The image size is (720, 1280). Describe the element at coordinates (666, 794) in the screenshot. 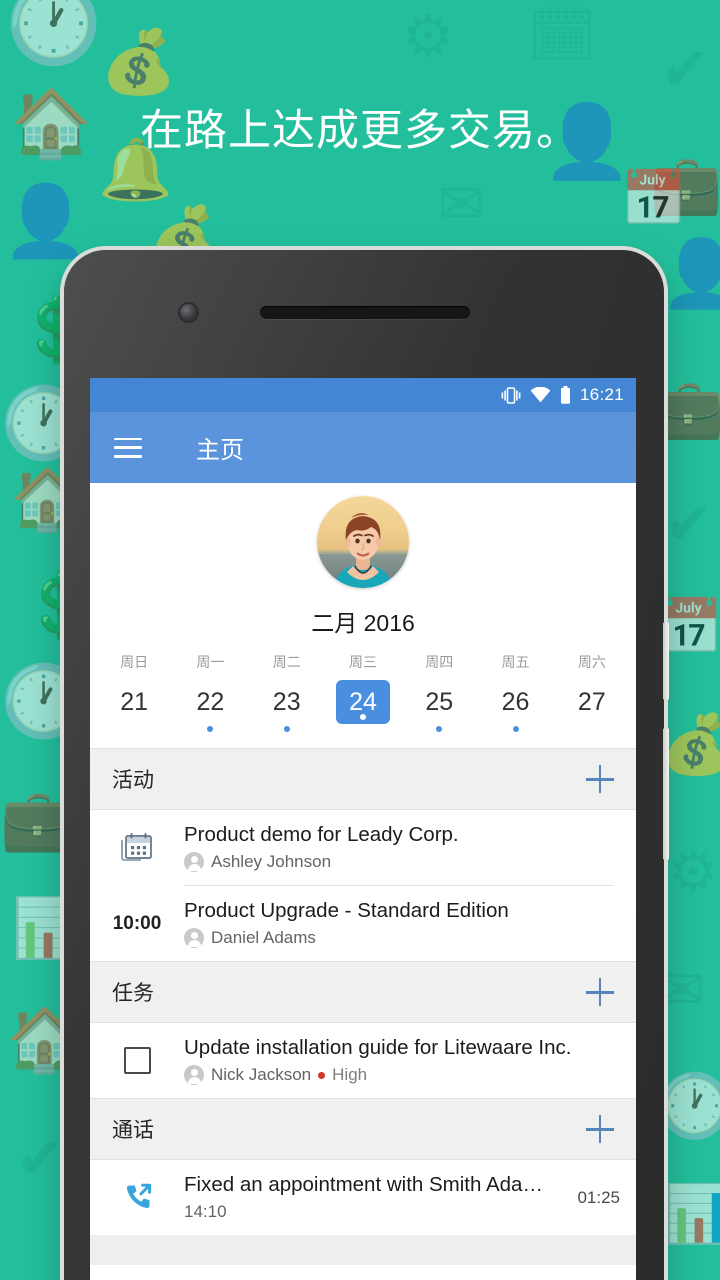

I see `power-button` at that location.